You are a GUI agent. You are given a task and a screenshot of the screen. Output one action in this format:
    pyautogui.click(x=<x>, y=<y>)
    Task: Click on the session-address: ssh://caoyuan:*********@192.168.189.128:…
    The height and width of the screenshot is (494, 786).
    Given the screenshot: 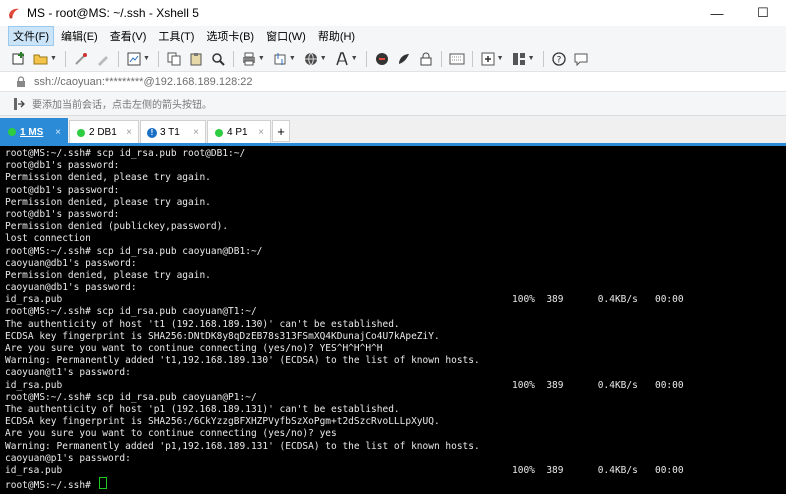 What is the action you would take?
    pyautogui.click(x=143, y=82)
    